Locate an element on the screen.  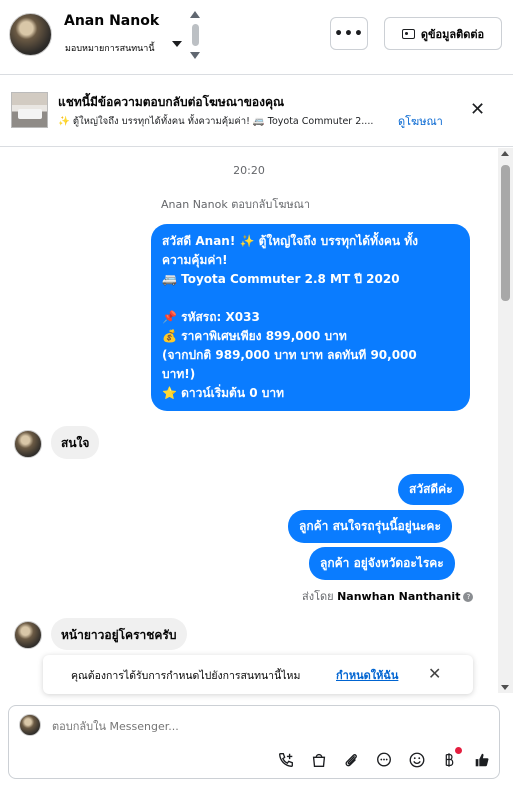
sent-by-note: ส่งโดย Nanwhan Nanthanit? is located at coordinates (388, 596).